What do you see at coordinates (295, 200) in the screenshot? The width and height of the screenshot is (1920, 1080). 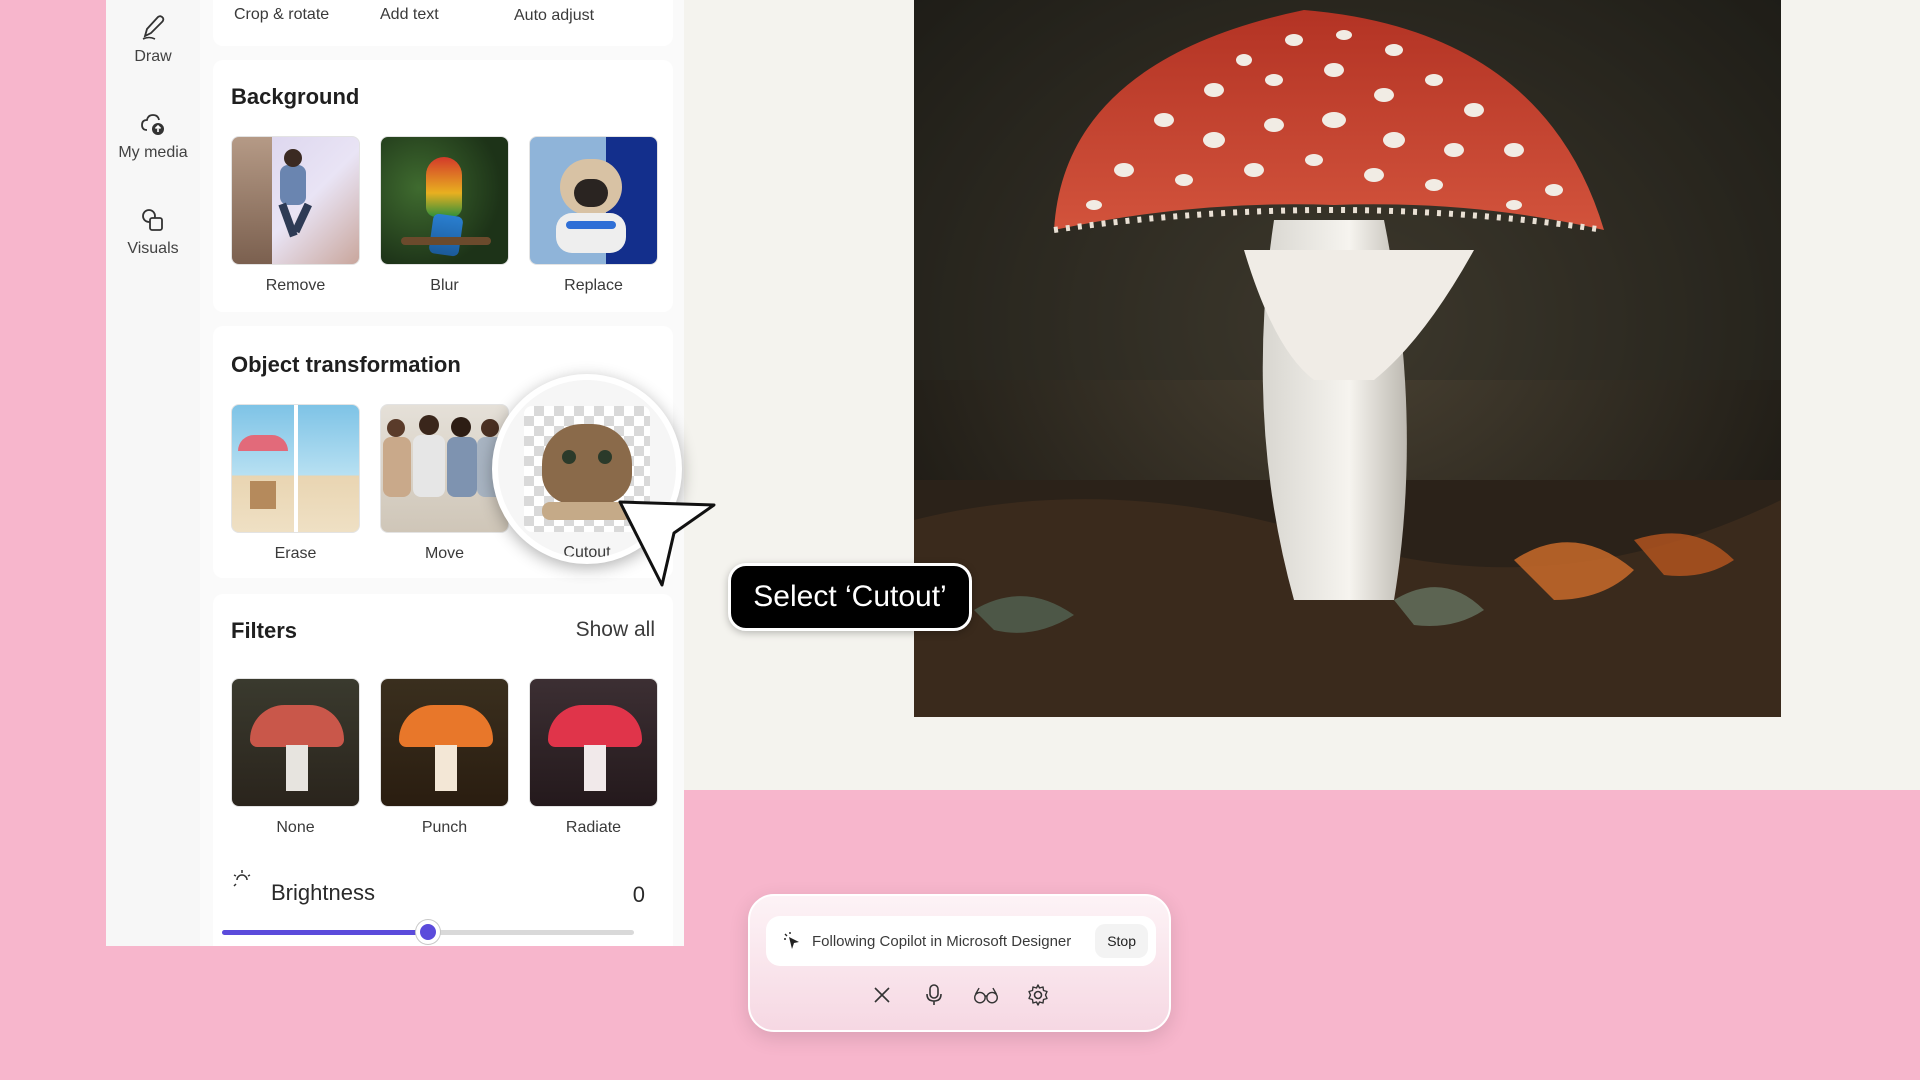 I see `remove-thumbnail` at bounding box center [295, 200].